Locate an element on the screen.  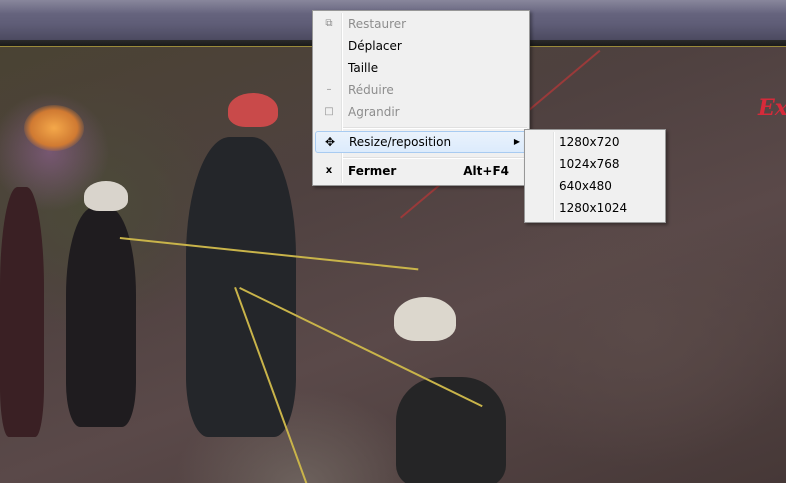
restore-icon: ⧉ is located at coordinates (329, 23).